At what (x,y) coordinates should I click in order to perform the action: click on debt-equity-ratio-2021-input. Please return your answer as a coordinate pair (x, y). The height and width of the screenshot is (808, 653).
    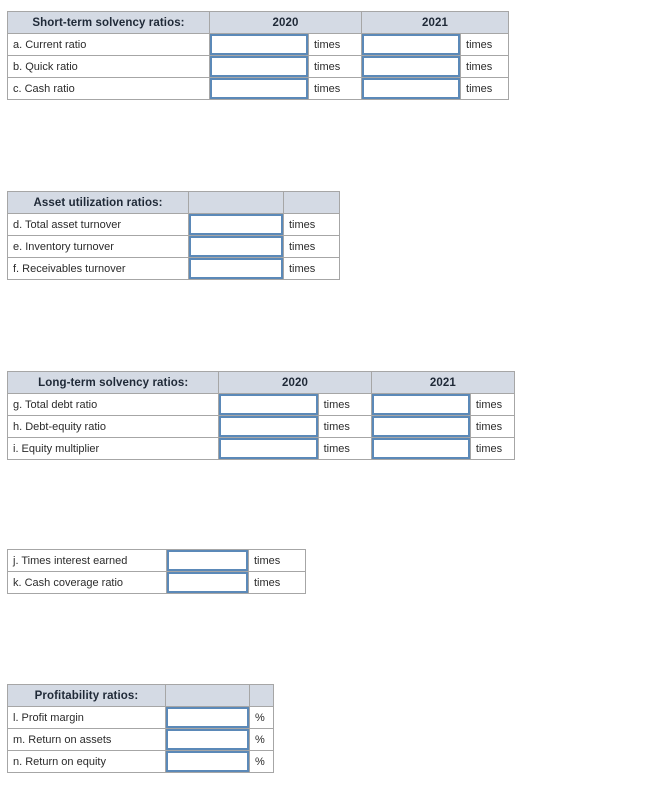
    Looking at the image, I should click on (420, 426).